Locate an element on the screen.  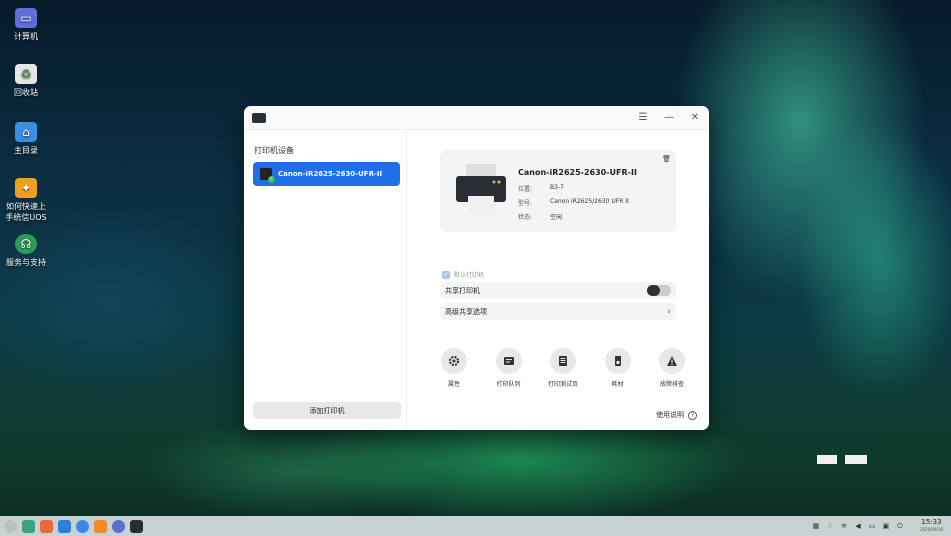
info-key: 状态: is located at coordinates (525, 217).